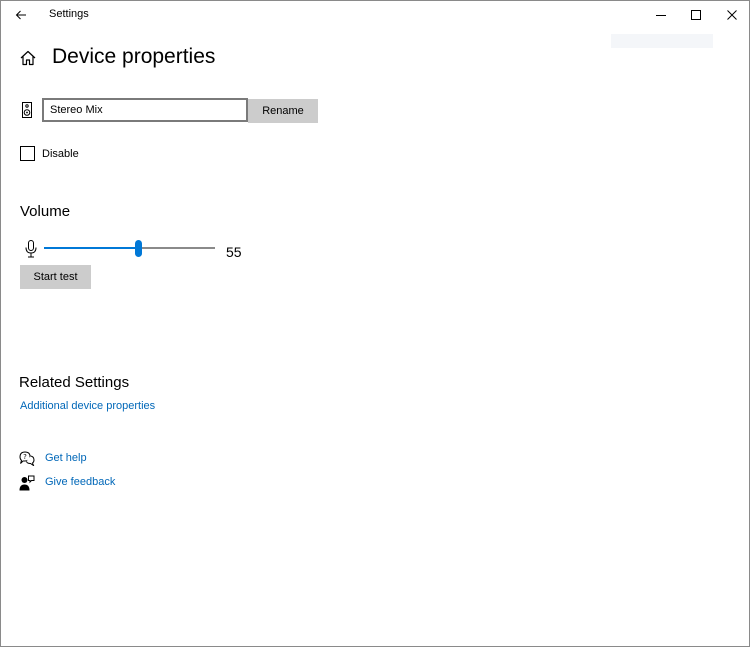 The width and height of the screenshot is (750, 647). What do you see at coordinates (662, 41) in the screenshot?
I see `faded-background-strip` at bounding box center [662, 41].